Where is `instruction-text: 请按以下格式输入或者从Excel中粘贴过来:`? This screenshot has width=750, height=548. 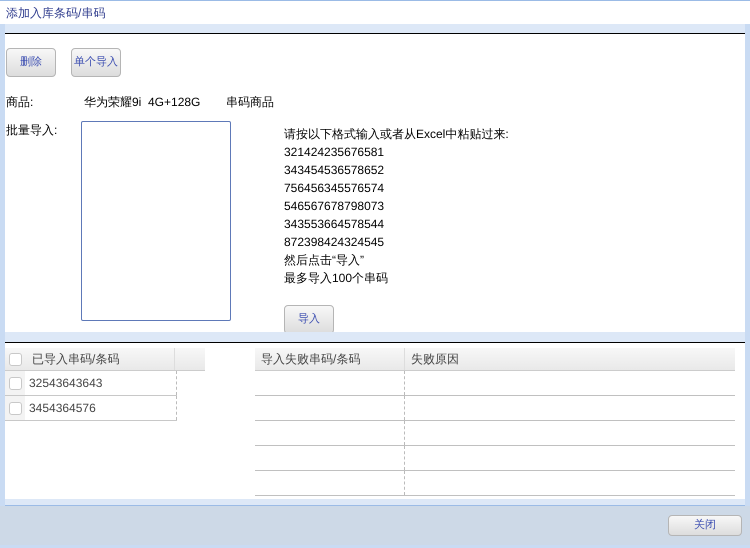 instruction-text: 请按以下格式输入或者从Excel中粘贴过来: is located at coordinates (396, 134).